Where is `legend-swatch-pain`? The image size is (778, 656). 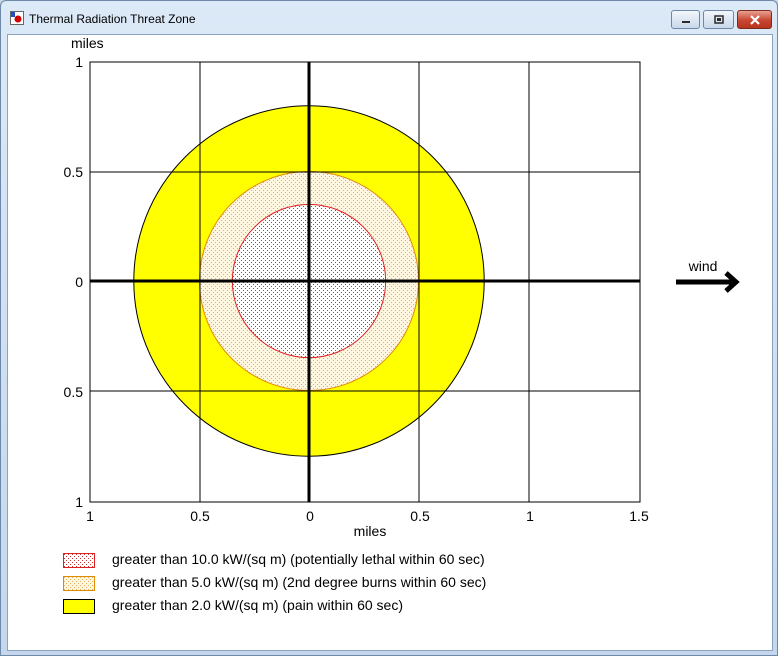
legend-swatch-pain is located at coordinates (79, 606).